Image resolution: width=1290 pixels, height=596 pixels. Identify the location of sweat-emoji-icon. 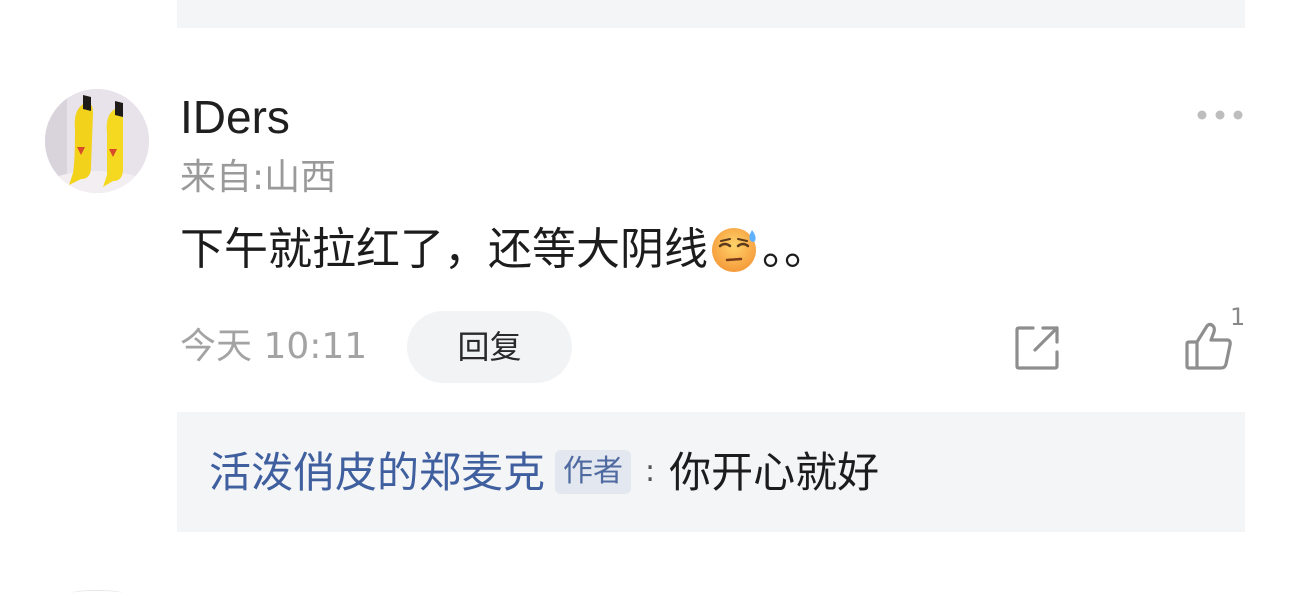
(735, 249).